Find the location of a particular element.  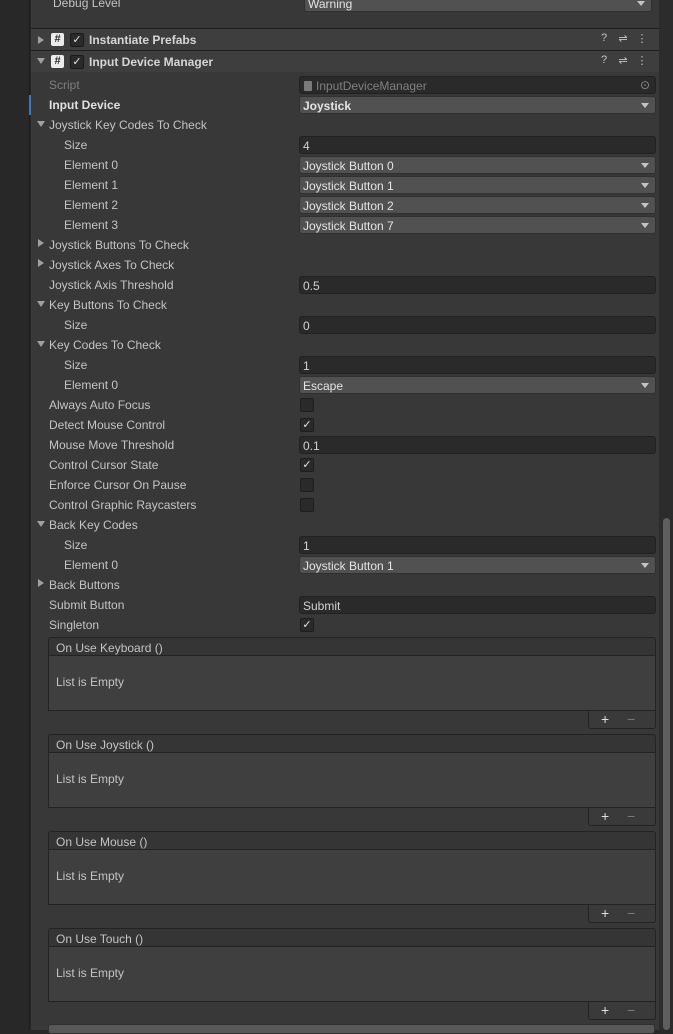

debug-level-value: Warning is located at coordinates (330, 5).